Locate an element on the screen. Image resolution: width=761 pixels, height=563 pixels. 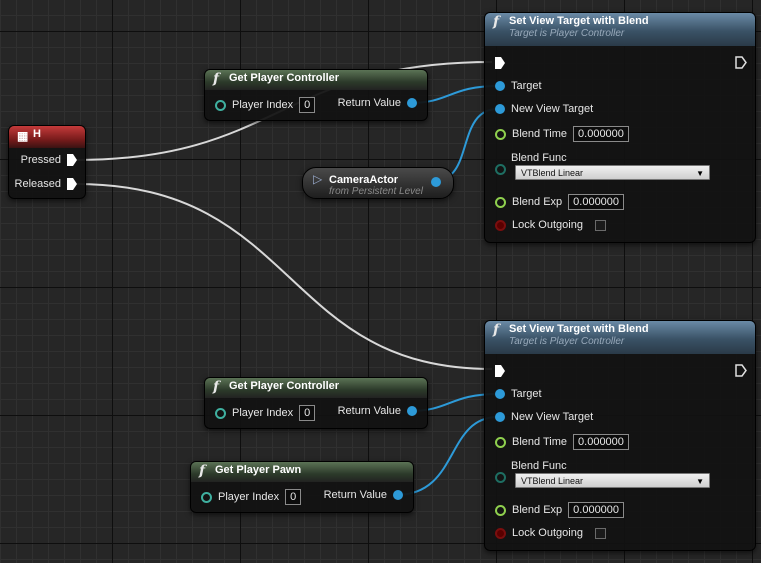
released-label: Released is located at coordinates (37, 184).